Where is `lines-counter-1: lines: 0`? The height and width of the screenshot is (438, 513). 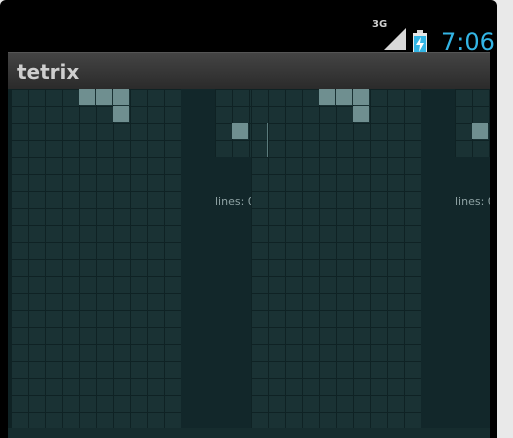
lines-counter-1: lines: 0 is located at coordinates (235, 201).